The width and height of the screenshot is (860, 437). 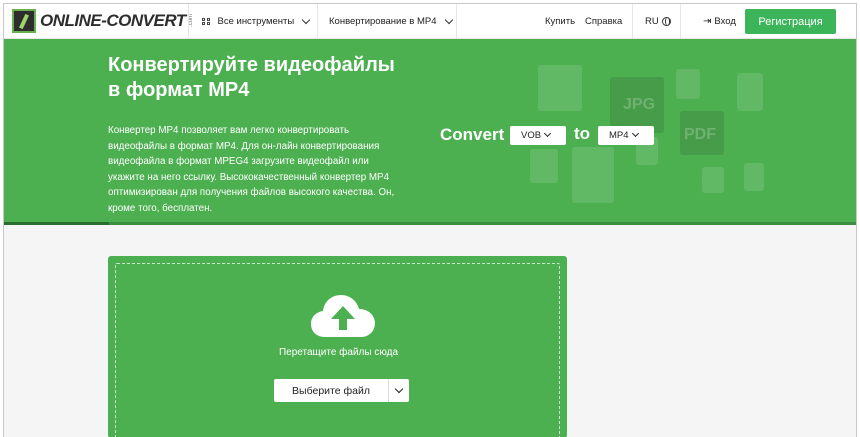 What do you see at coordinates (472, 134) in the screenshot?
I see `convert-label: Convert` at bounding box center [472, 134].